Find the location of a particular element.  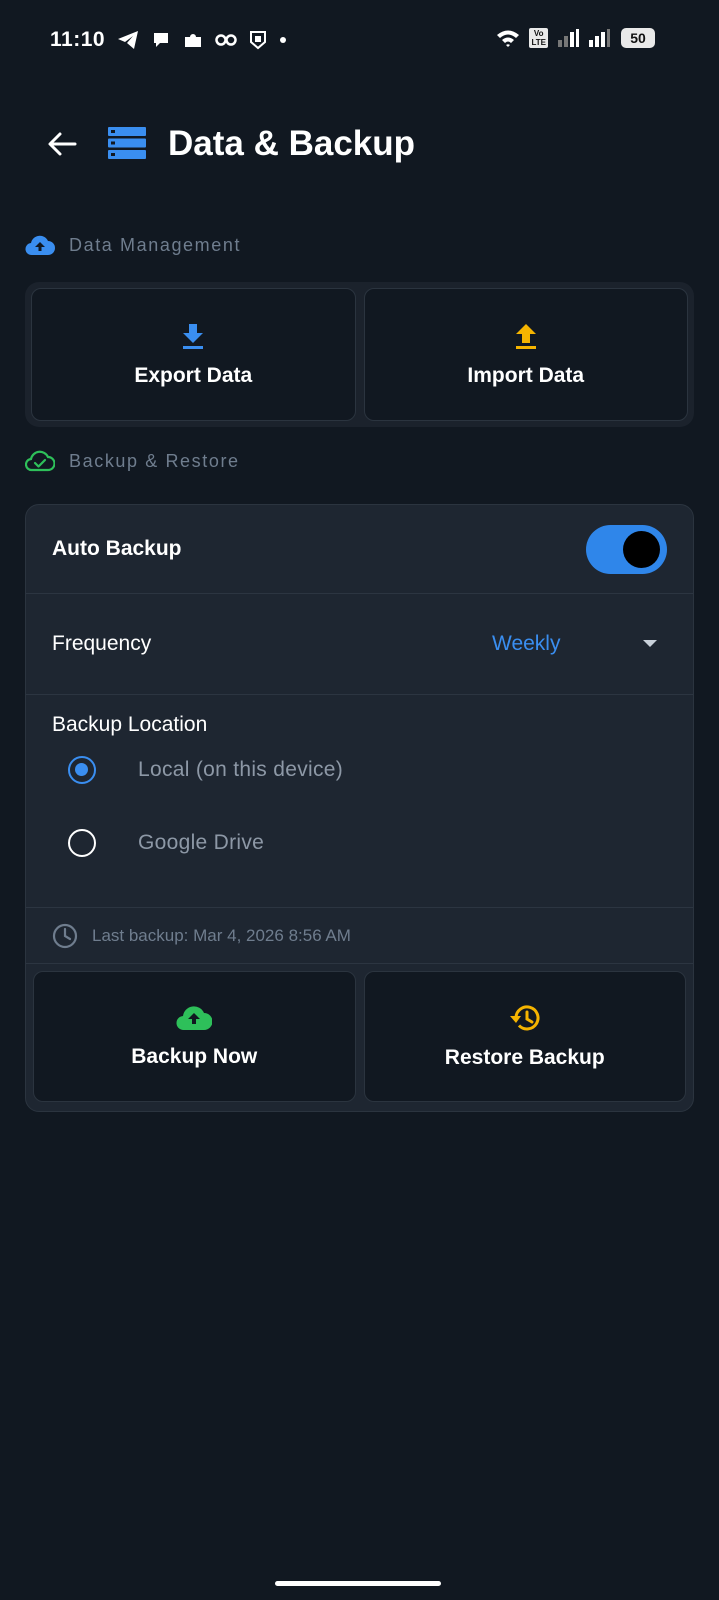

location-option-label: Google Drive is located at coordinates (201, 842).